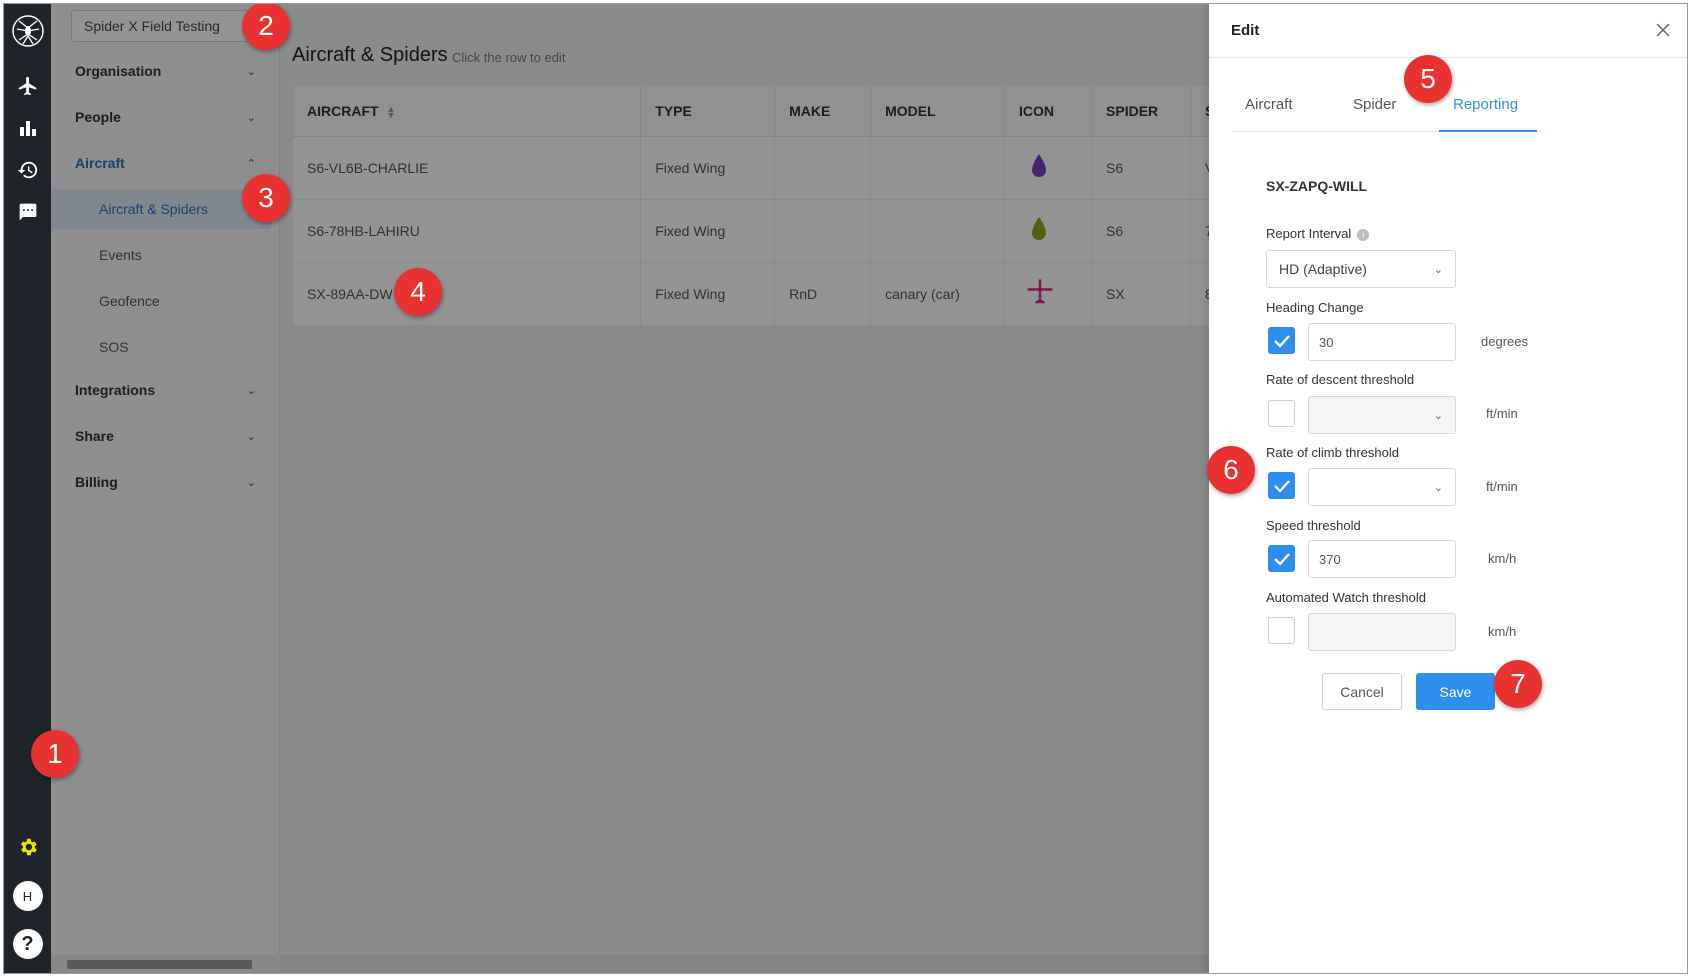  I want to click on scrollbar-thumb, so click(159, 964).